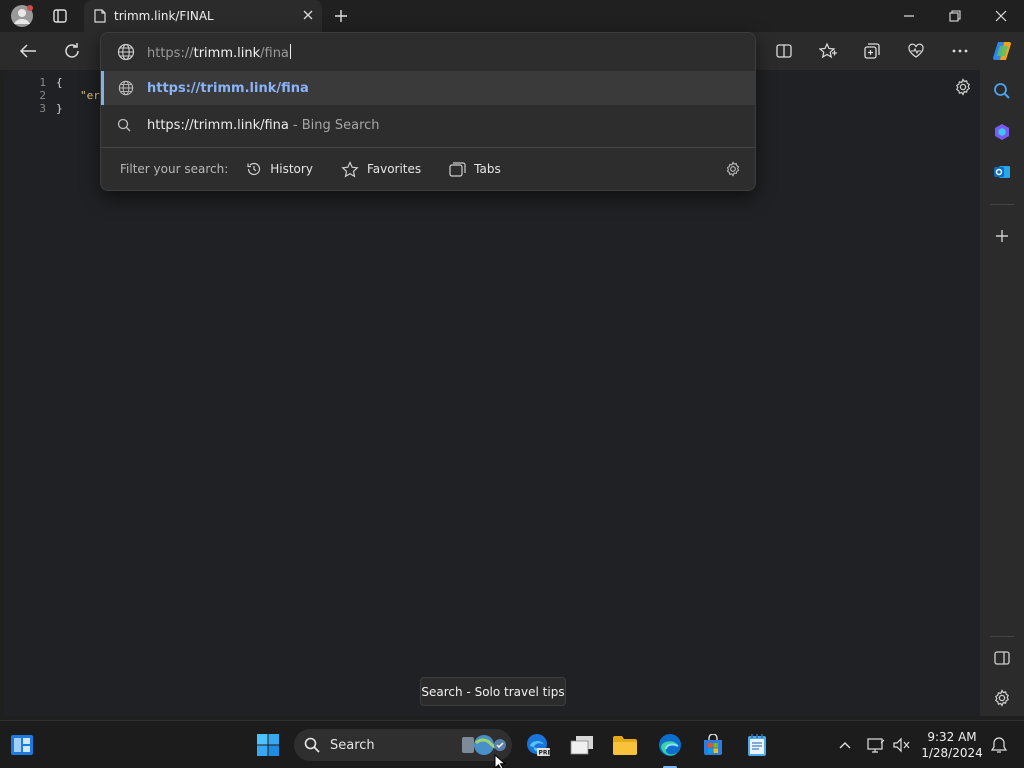 This screenshot has width=1024, height=768. Describe the element at coordinates (955, 16) in the screenshot. I see `restore-icon` at that location.